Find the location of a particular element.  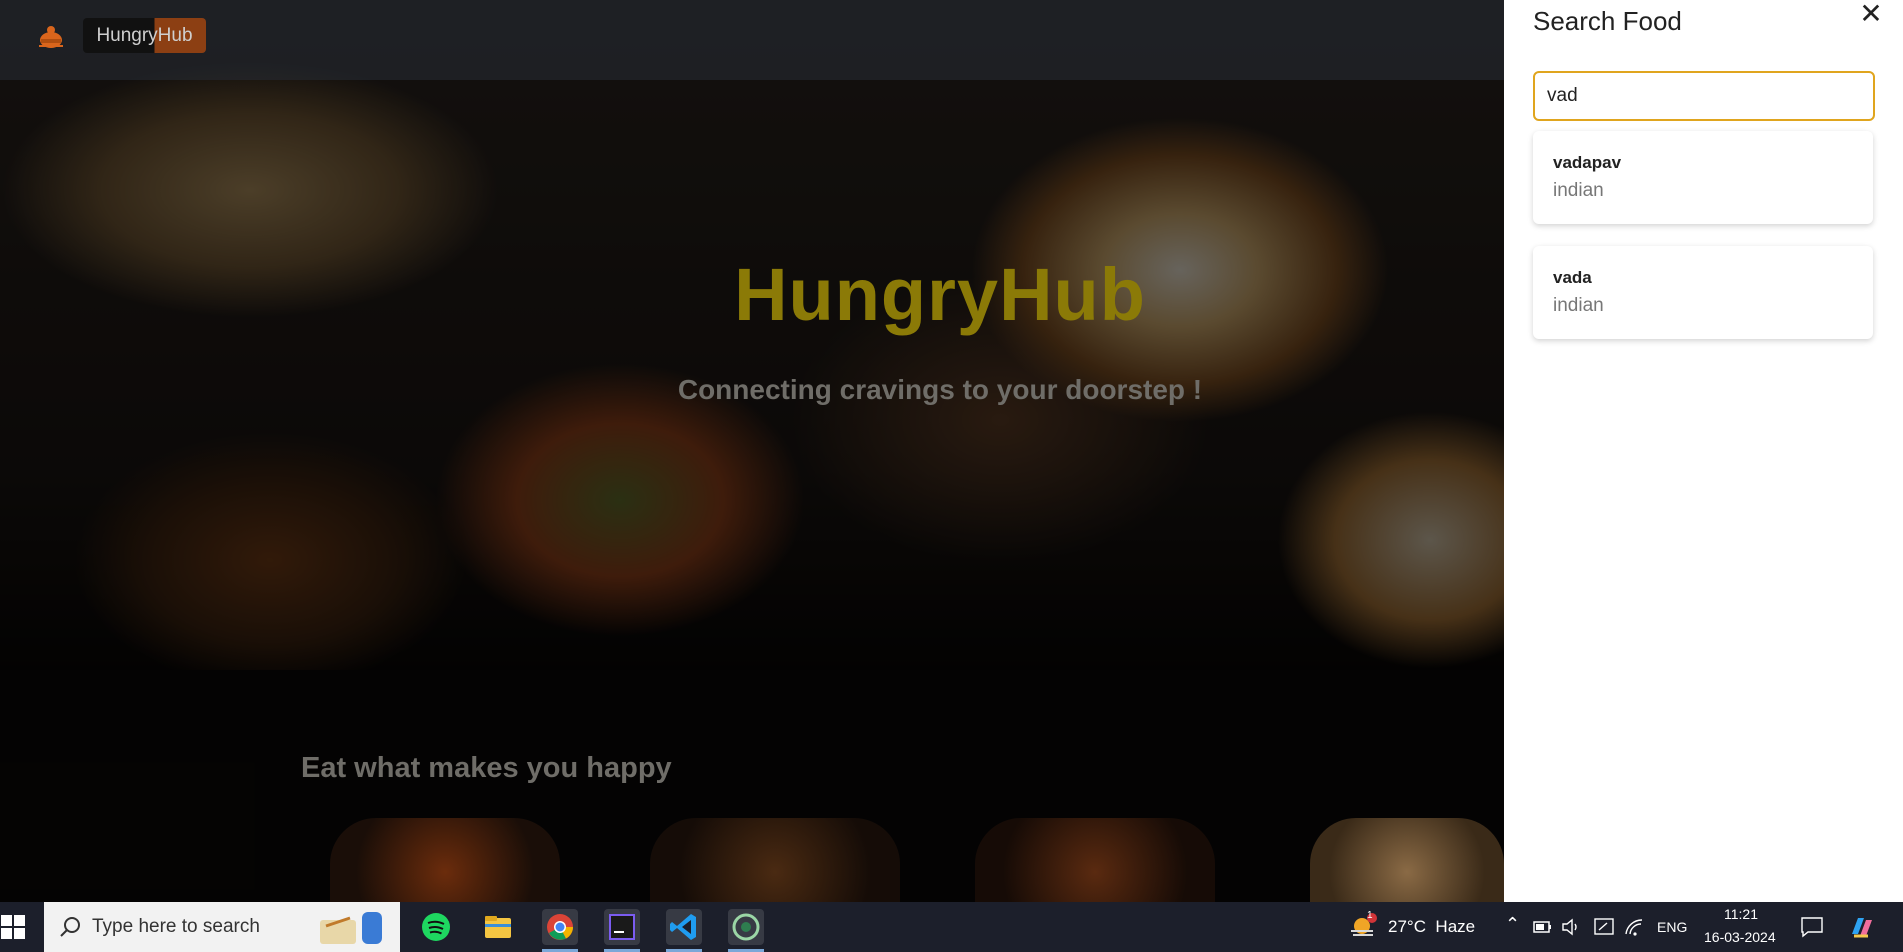

category-thumbnails is located at coordinates (752, 860).